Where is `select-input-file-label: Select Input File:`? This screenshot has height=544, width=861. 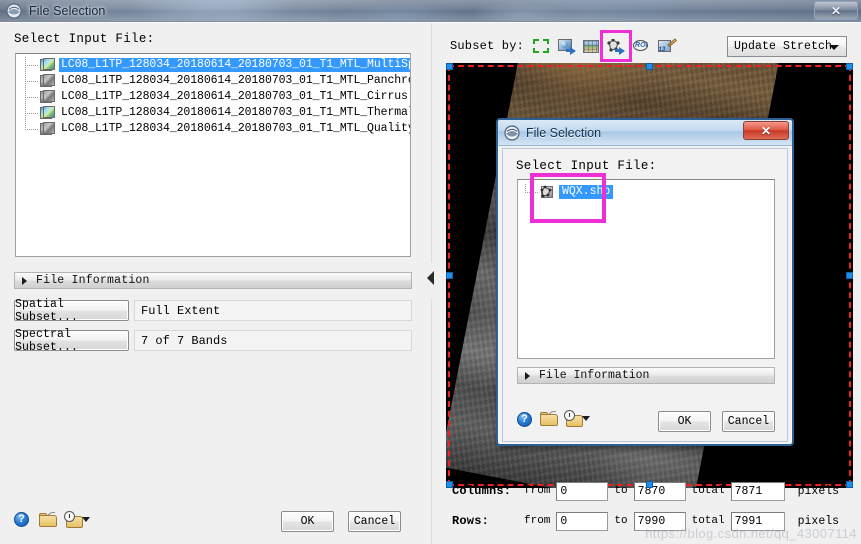 select-input-file-label: Select Input File: is located at coordinates (84, 39).